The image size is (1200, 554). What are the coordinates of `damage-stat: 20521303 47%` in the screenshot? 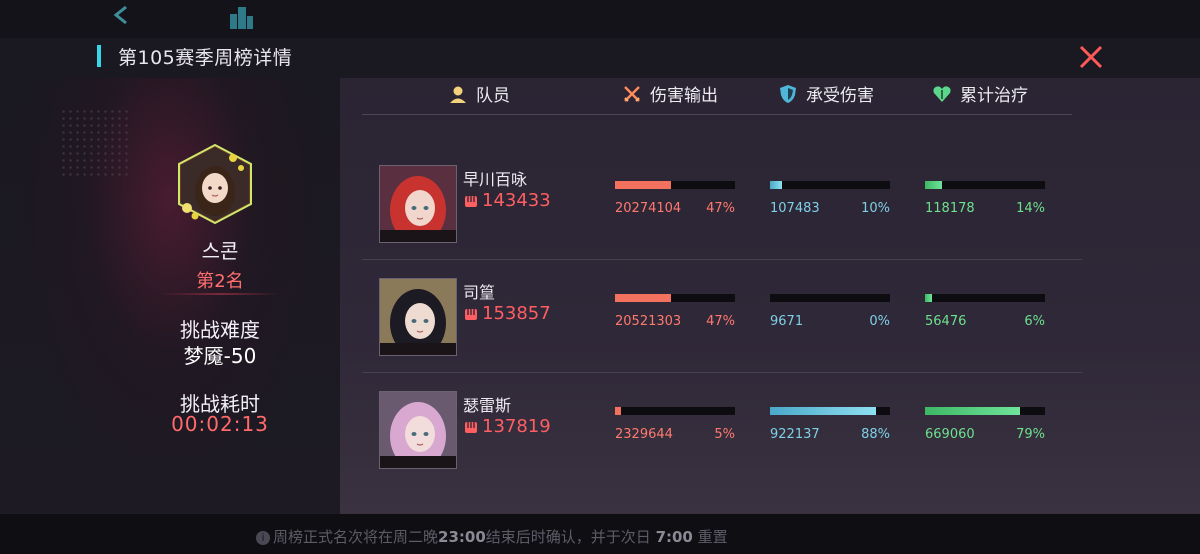 It's located at (675, 311).